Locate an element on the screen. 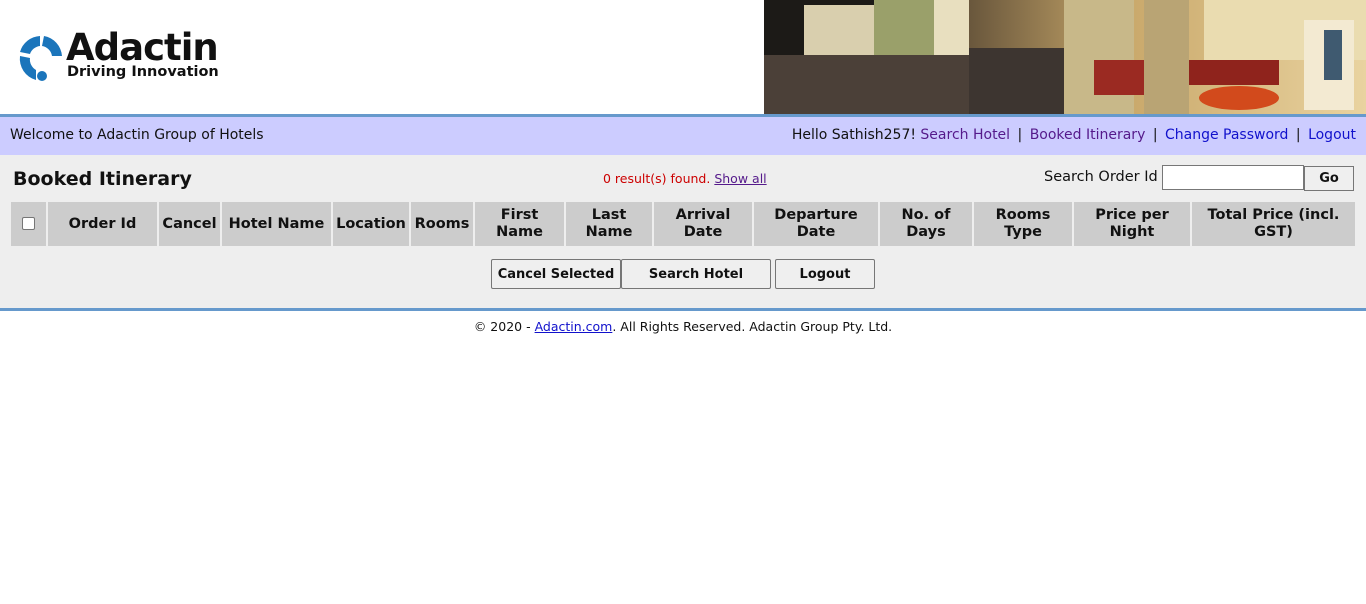 This screenshot has height=604, width=1366. column-header: Rooms Type is located at coordinates (1023, 224).